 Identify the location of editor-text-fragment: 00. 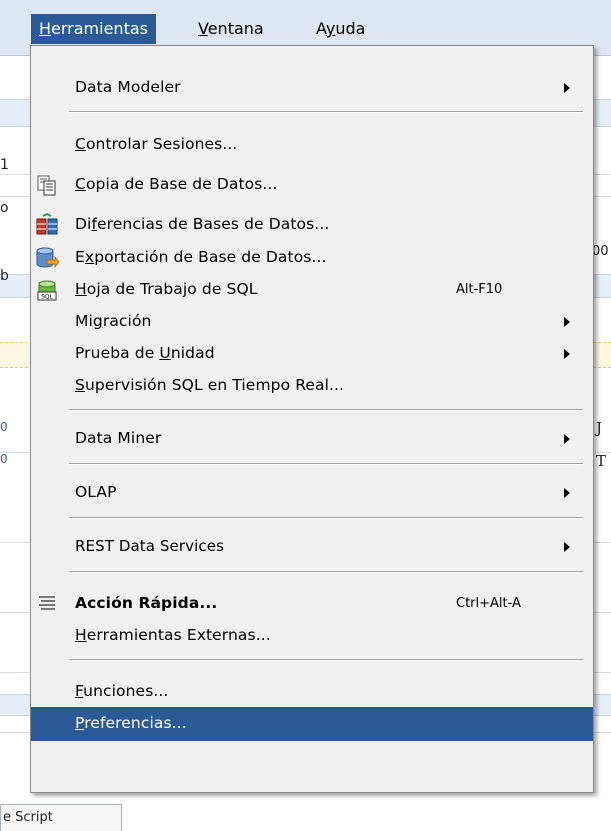
(600, 251).